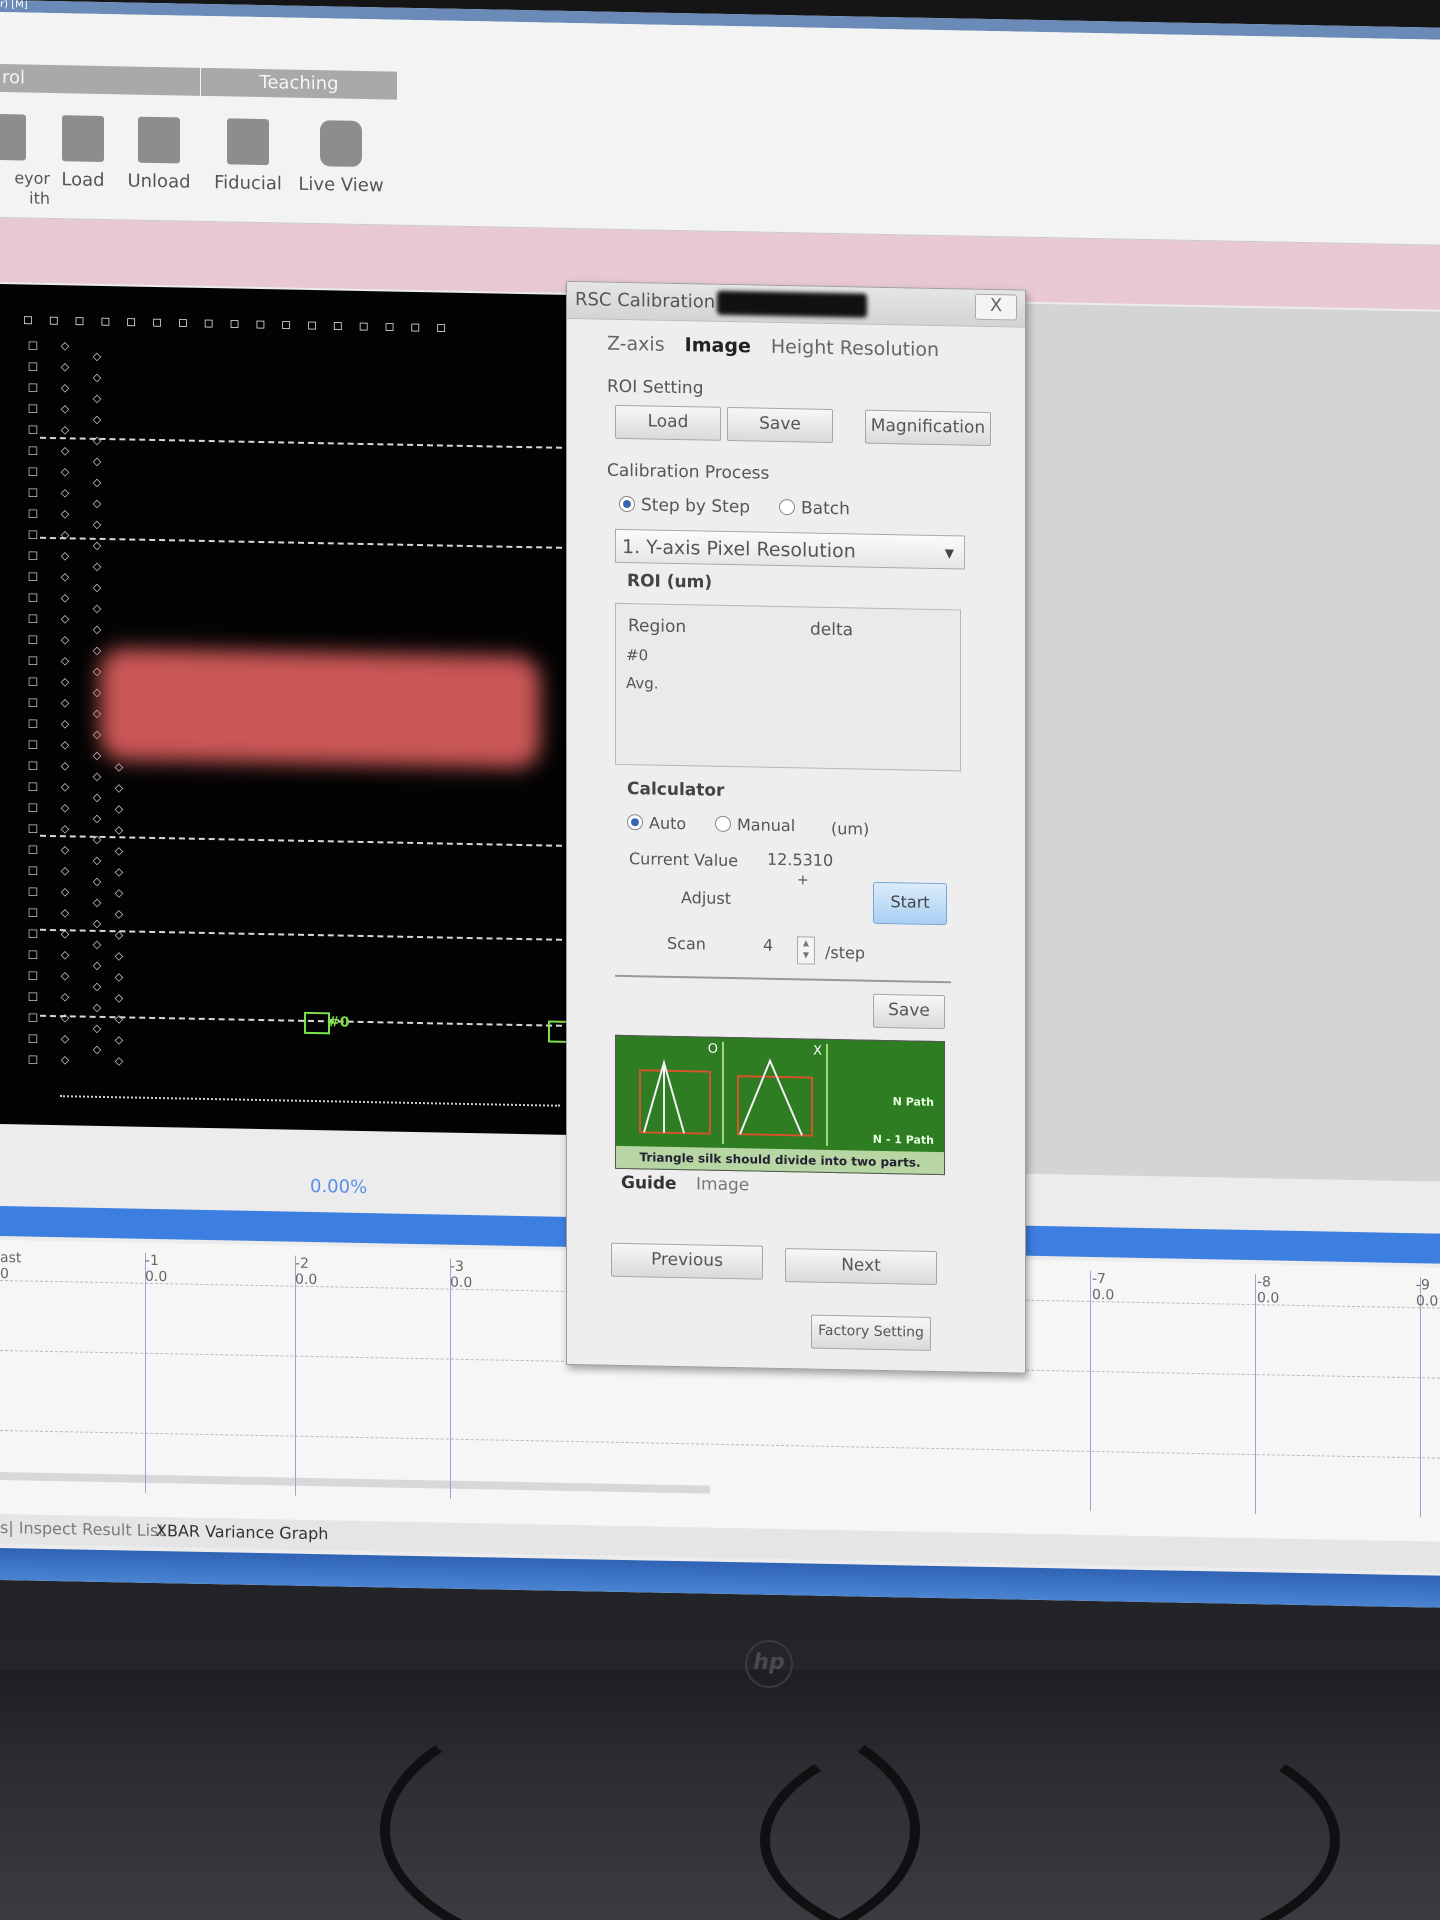 The height and width of the screenshot is (1920, 1440). I want to click on axis-tick: -9 0.0, so click(1427, 1293).